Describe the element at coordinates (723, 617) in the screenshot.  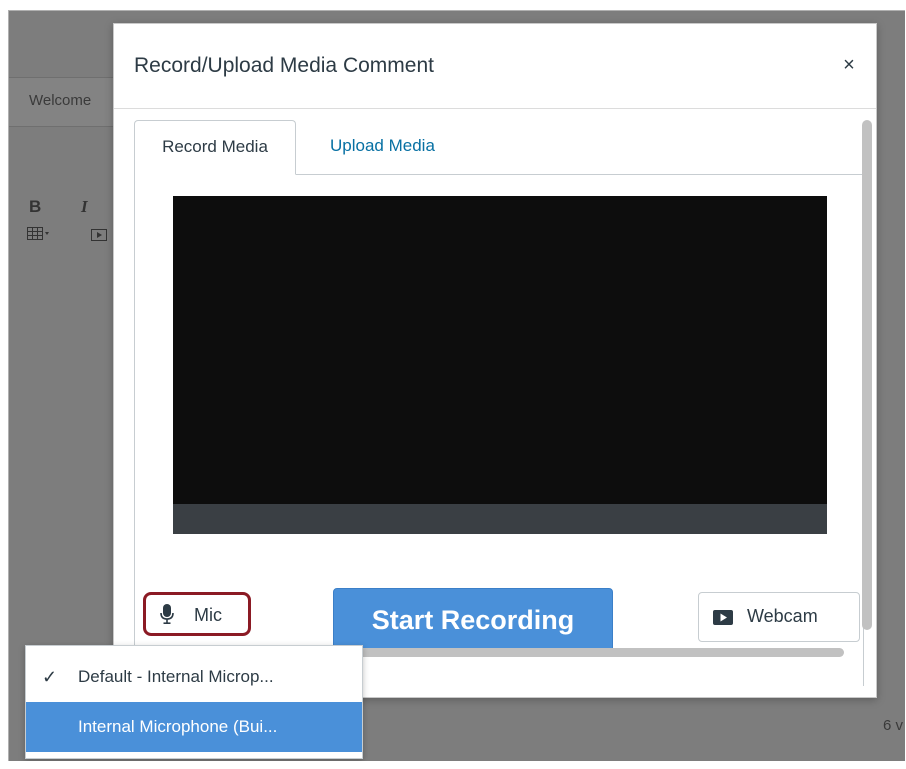
I see `webcam-icon` at that location.